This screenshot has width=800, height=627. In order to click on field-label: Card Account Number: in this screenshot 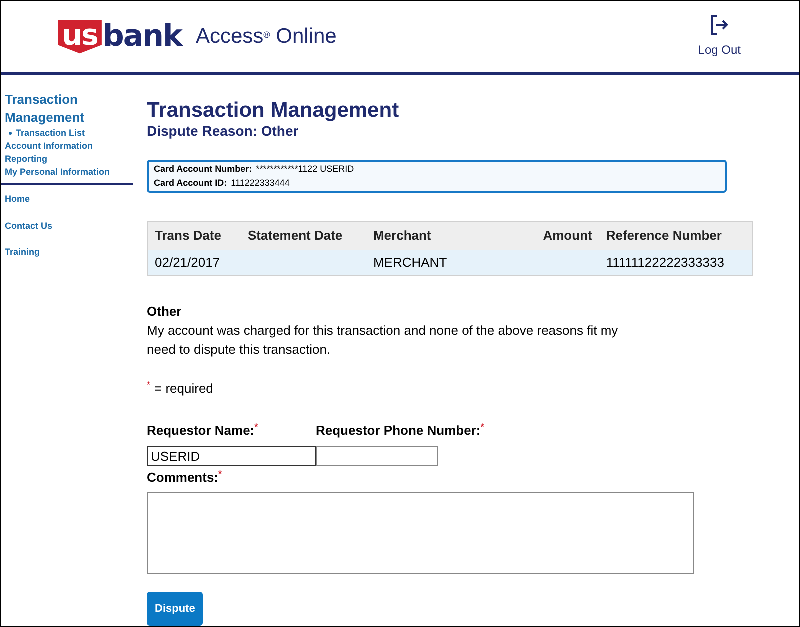, I will do `click(203, 169)`.